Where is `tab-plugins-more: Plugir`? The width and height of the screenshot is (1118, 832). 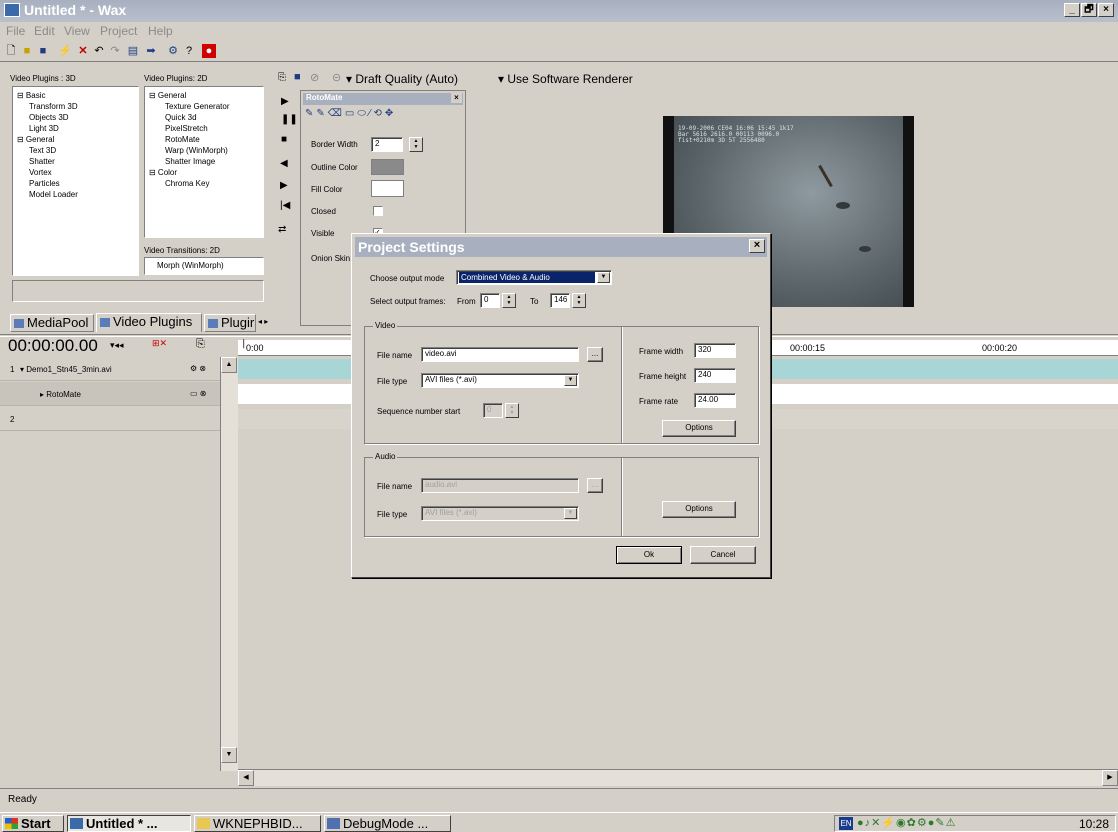
tab-plugins-more: Plugir is located at coordinates (230, 323).